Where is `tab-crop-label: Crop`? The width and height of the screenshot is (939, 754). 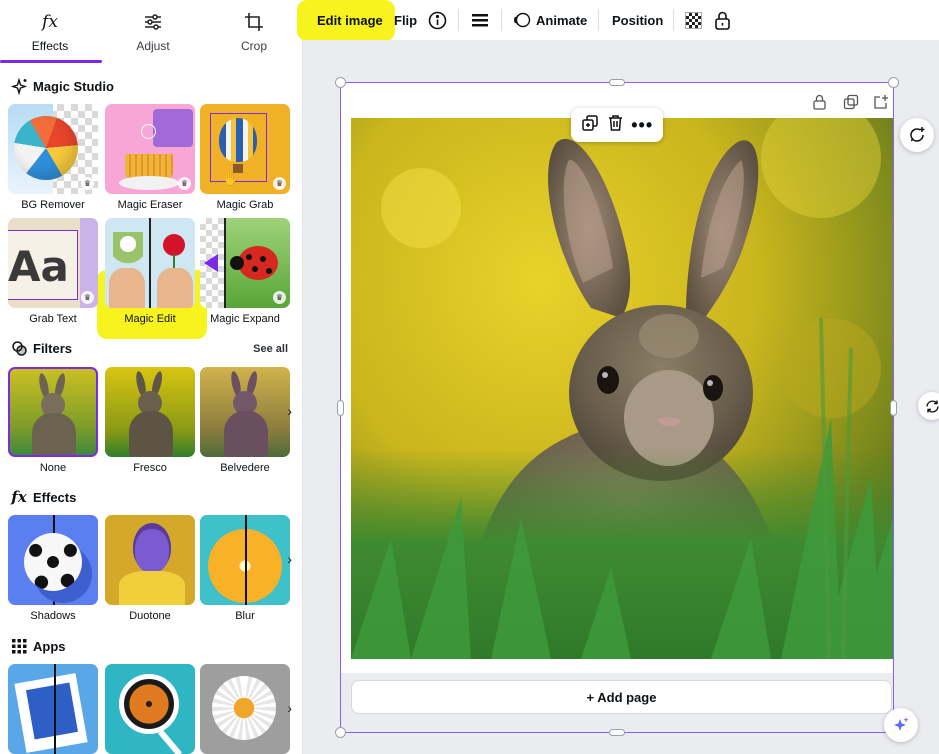
tab-crop-label: Crop is located at coordinates (253, 46).